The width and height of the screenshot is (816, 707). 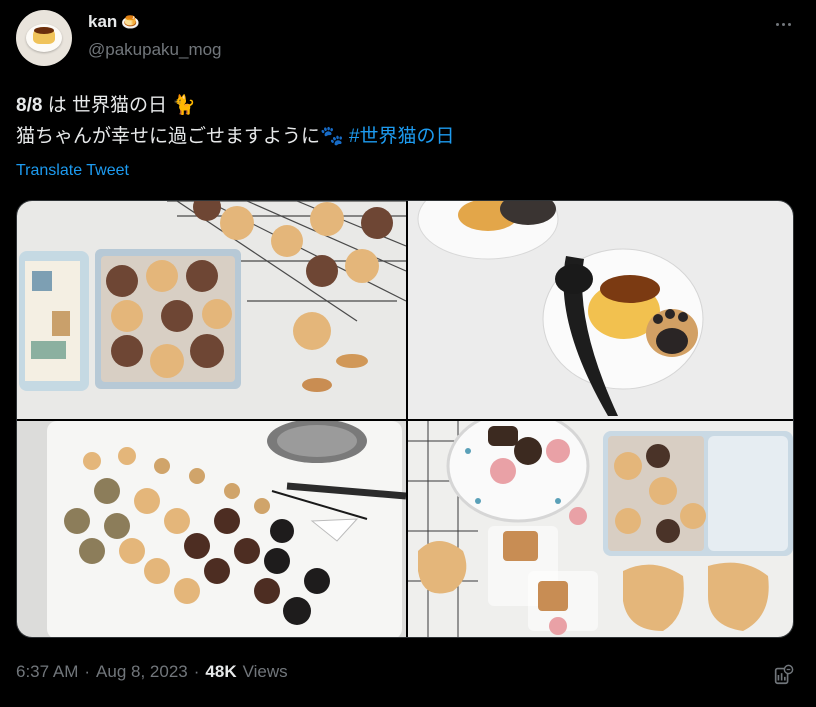 I want to click on avatar-caramel, so click(x=44, y=30).